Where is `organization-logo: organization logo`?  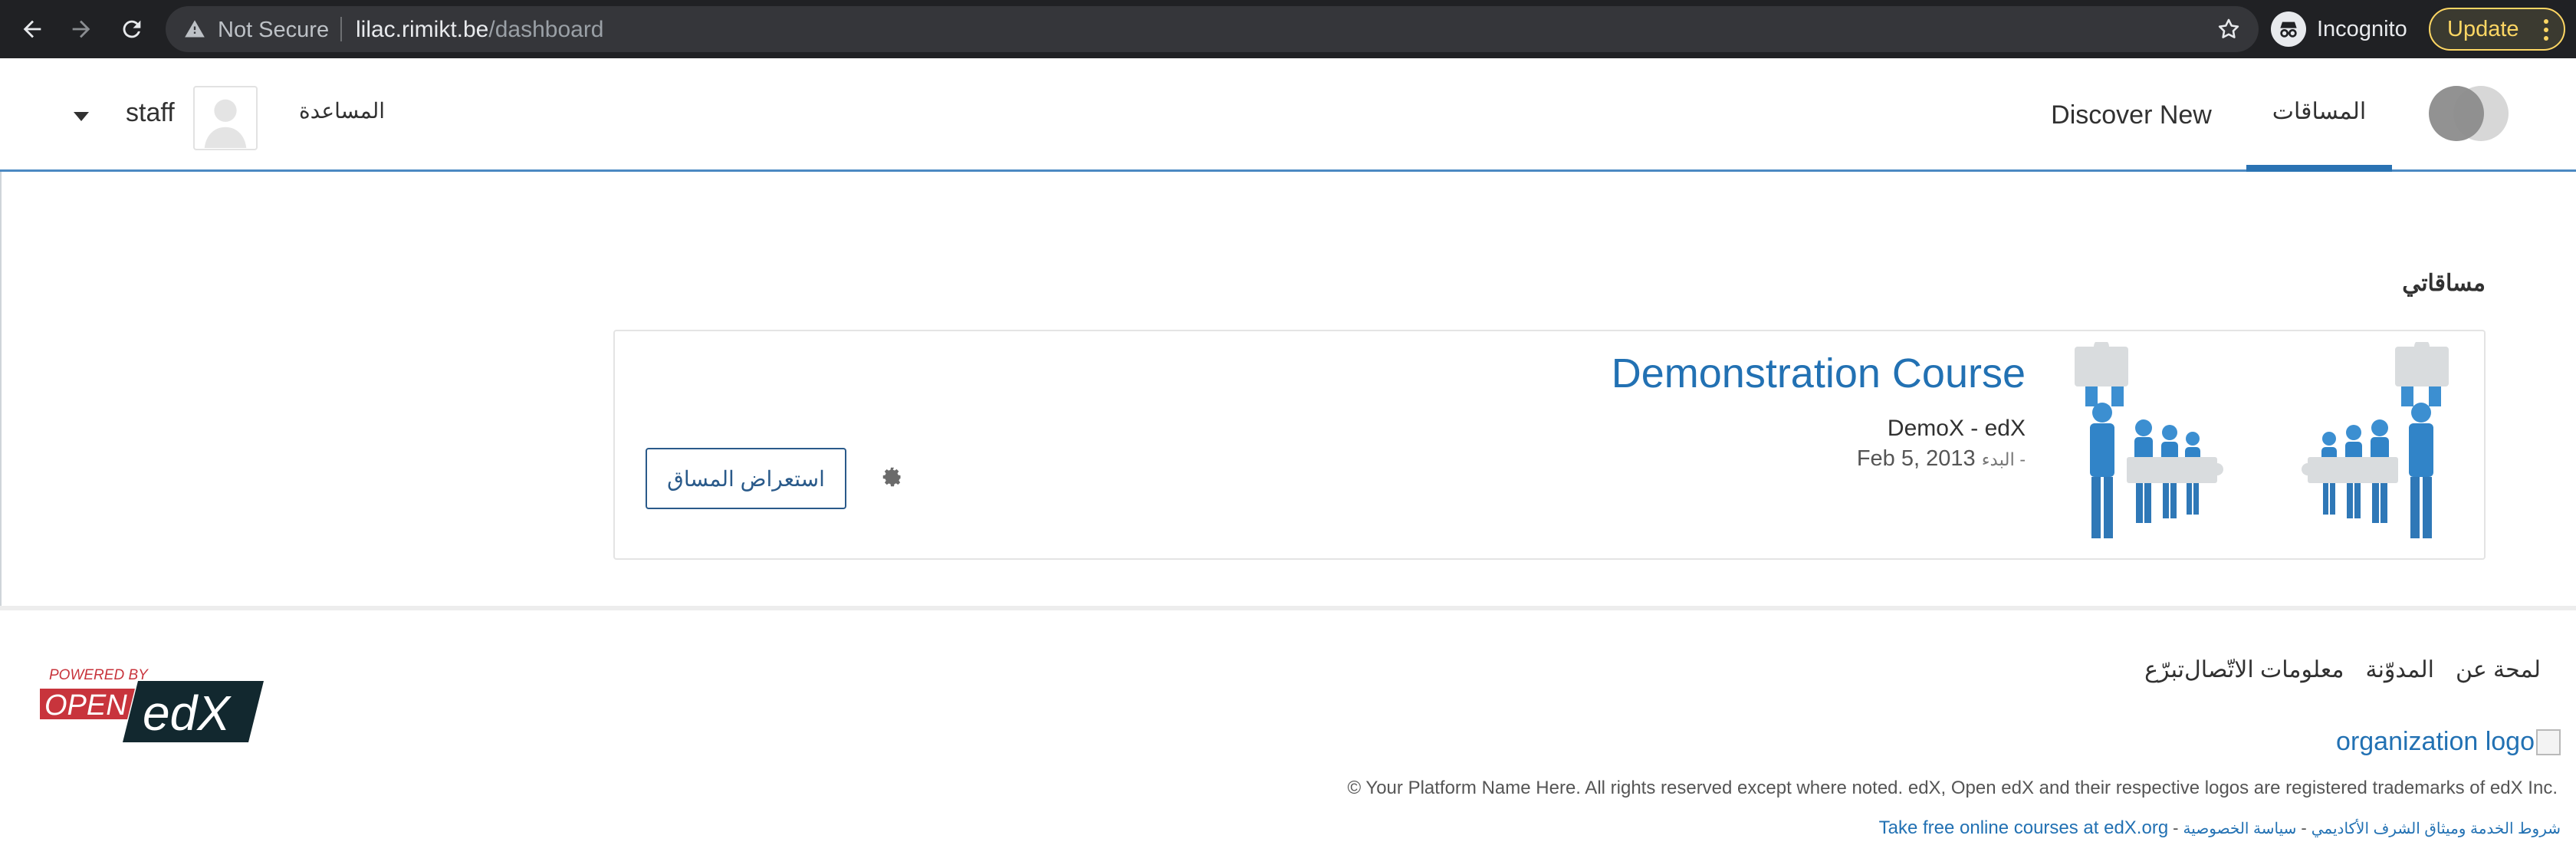 organization-logo: organization logo is located at coordinates (2448, 742).